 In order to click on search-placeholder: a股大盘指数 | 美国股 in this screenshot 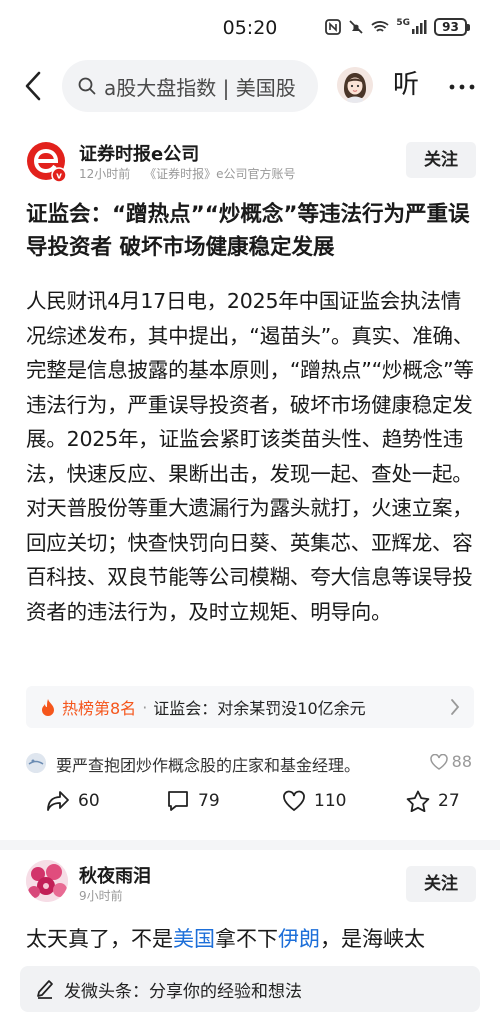, I will do `click(200, 87)`.